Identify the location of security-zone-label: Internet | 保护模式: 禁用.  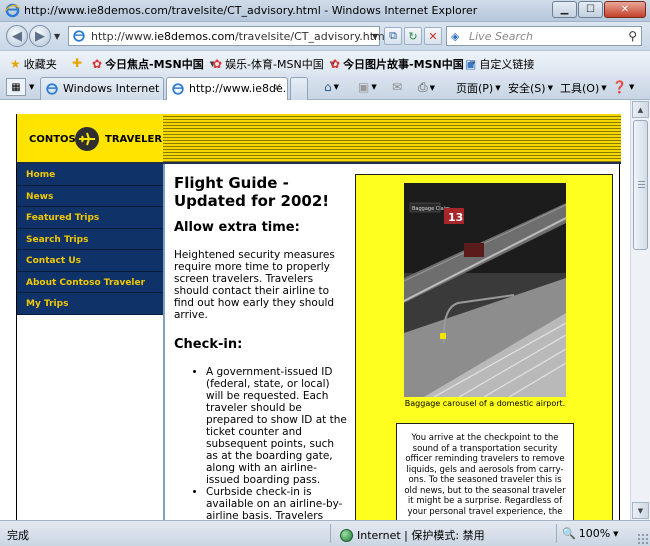
(421, 535).